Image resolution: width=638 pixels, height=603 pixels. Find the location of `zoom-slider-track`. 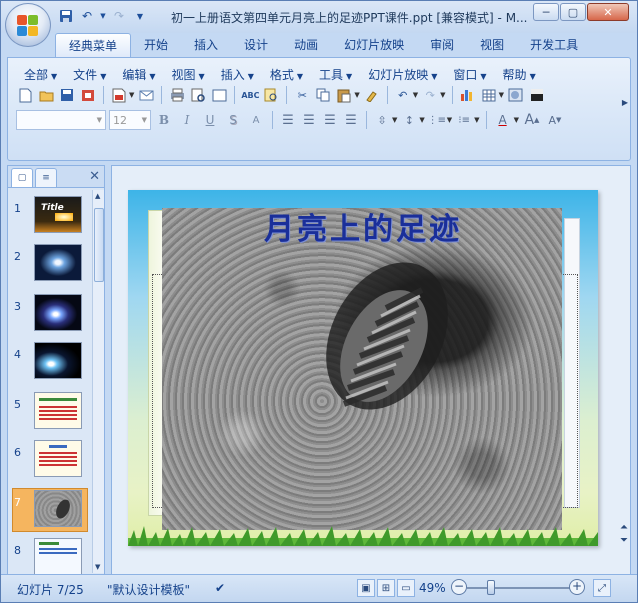

zoom-slider-track is located at coordinates (521, 588).